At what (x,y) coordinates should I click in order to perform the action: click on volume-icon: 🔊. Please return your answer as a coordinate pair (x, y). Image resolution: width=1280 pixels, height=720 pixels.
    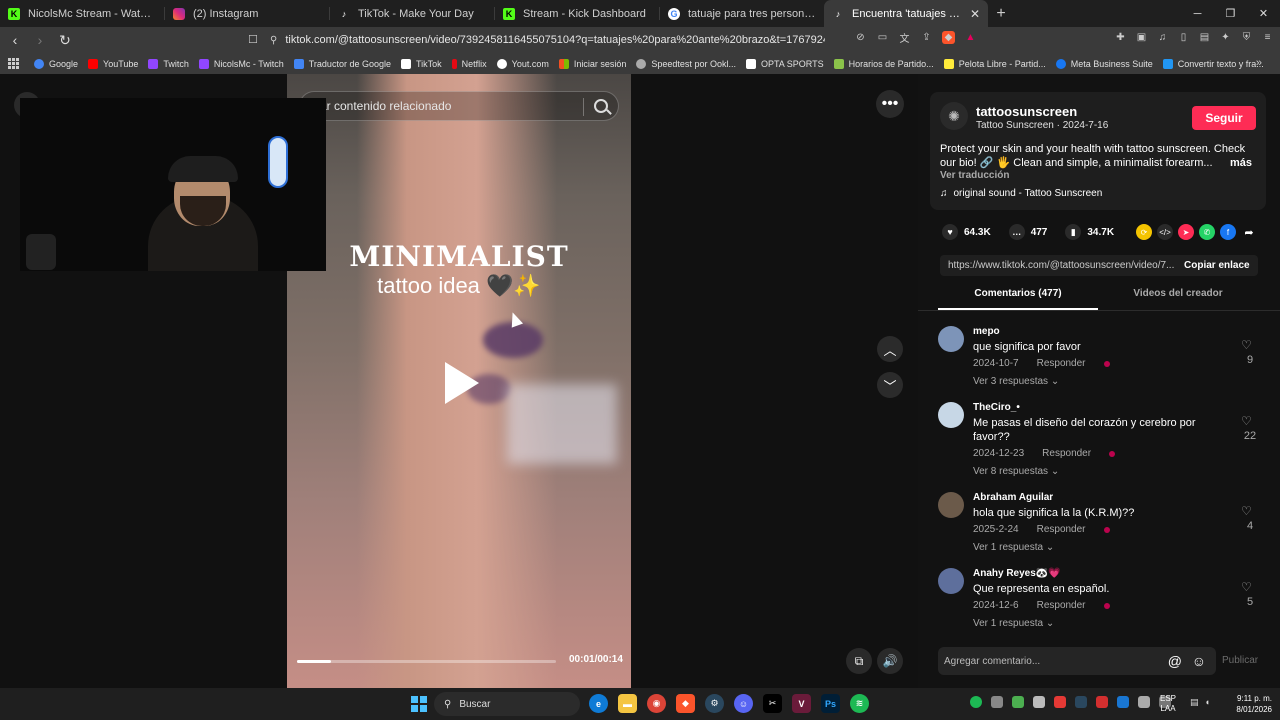
    Looking at the image, I should click on (890, 661).